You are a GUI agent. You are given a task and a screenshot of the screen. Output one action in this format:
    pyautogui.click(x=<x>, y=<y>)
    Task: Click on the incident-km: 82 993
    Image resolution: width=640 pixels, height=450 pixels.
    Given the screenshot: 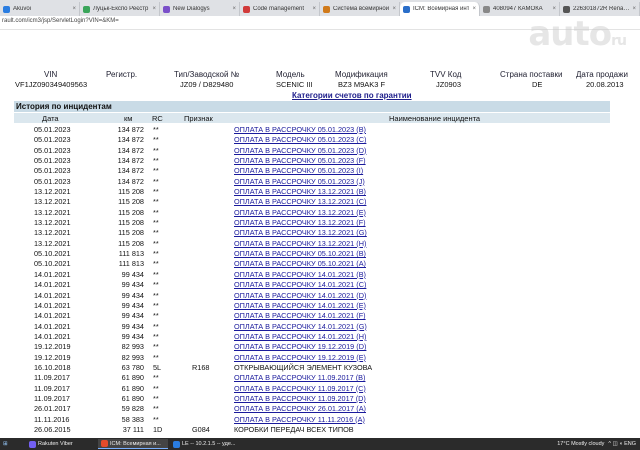 What is the action you would take?
    pyautogui.click(x=132, y=357)
    